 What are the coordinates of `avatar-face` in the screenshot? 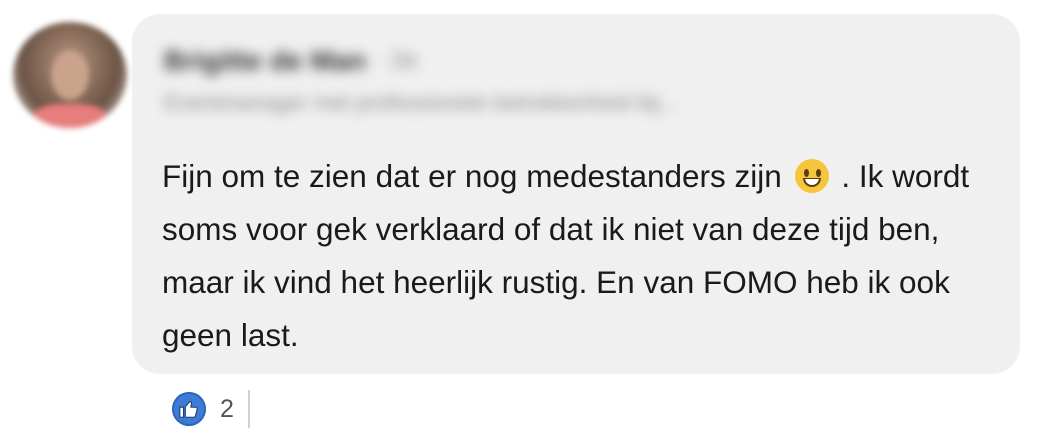 It's located at (70, 75).